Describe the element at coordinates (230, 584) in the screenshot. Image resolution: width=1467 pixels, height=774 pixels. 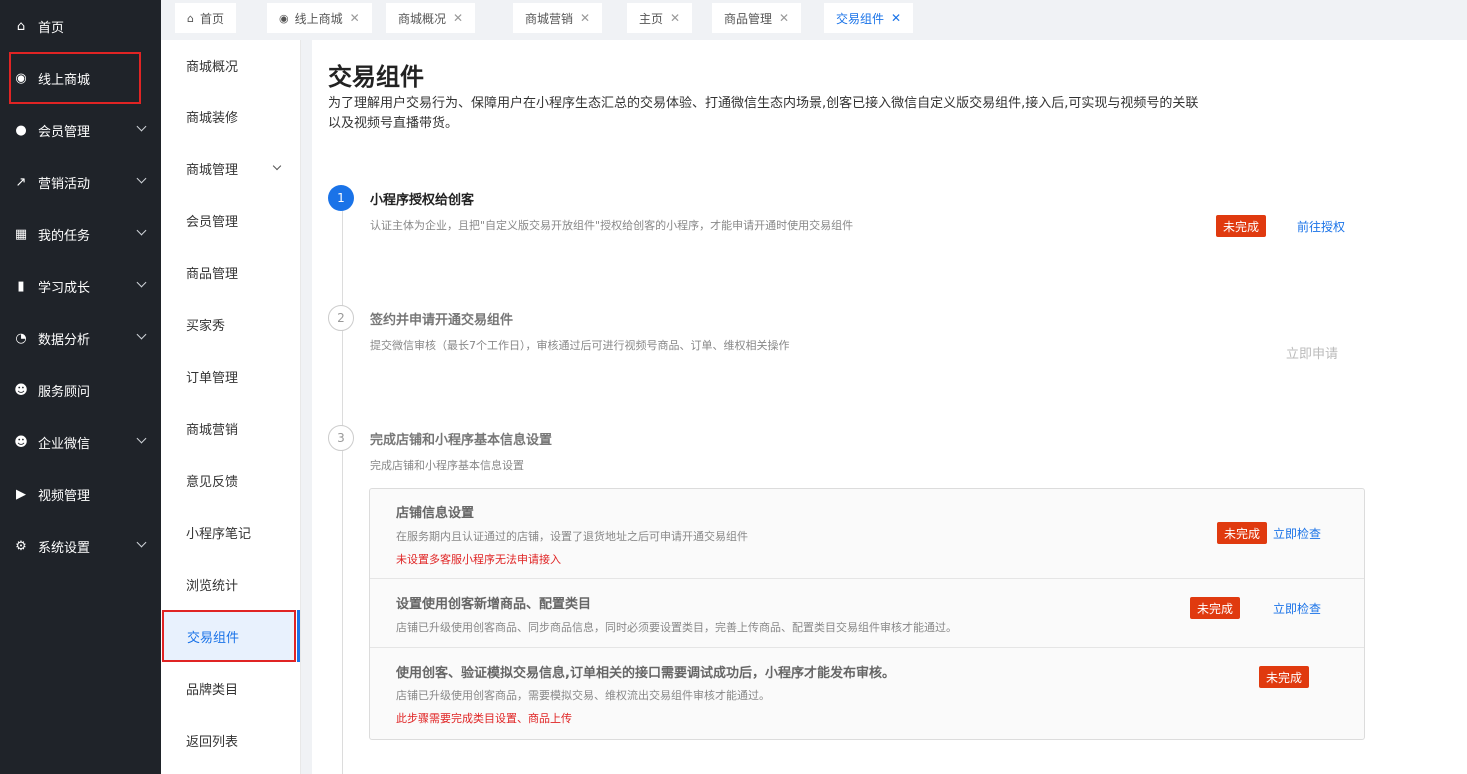
I see `submenu-item: 浏览统计` at that location.